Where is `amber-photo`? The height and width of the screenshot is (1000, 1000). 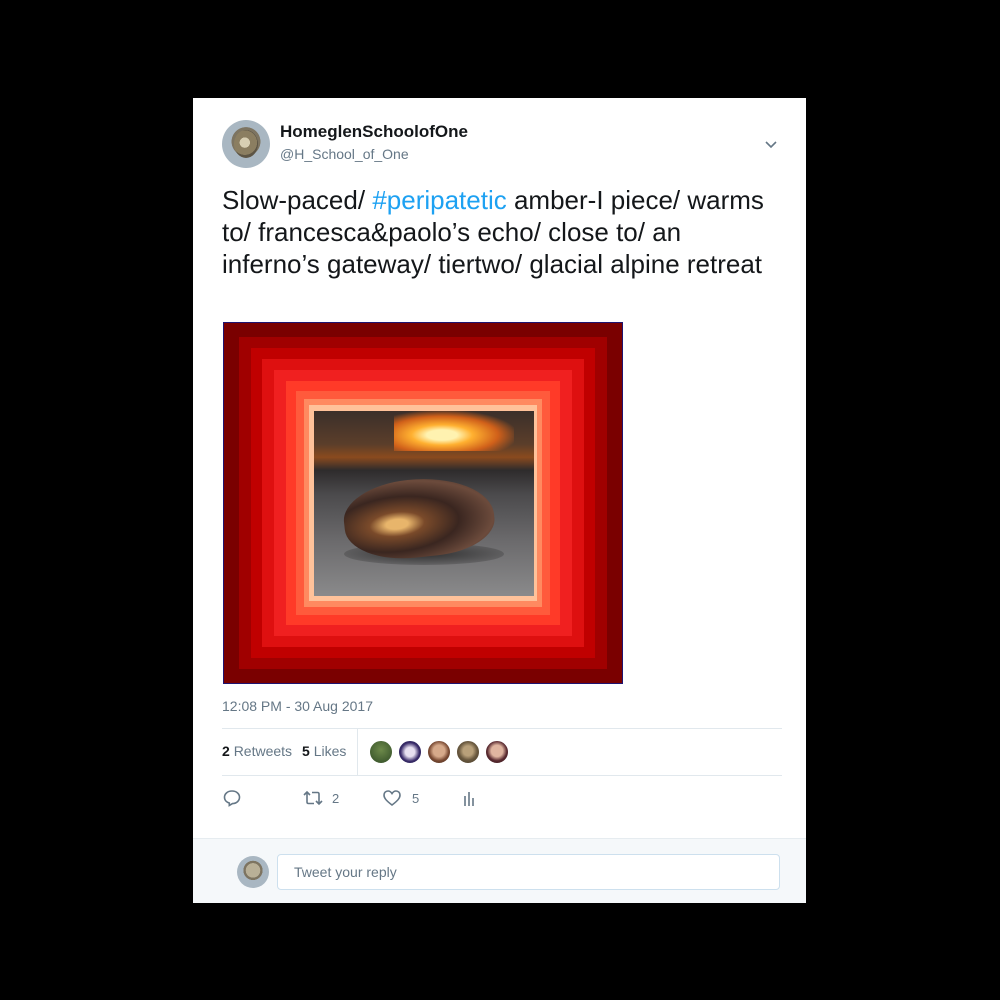
amber-photo is located at coordinates (424, 503).